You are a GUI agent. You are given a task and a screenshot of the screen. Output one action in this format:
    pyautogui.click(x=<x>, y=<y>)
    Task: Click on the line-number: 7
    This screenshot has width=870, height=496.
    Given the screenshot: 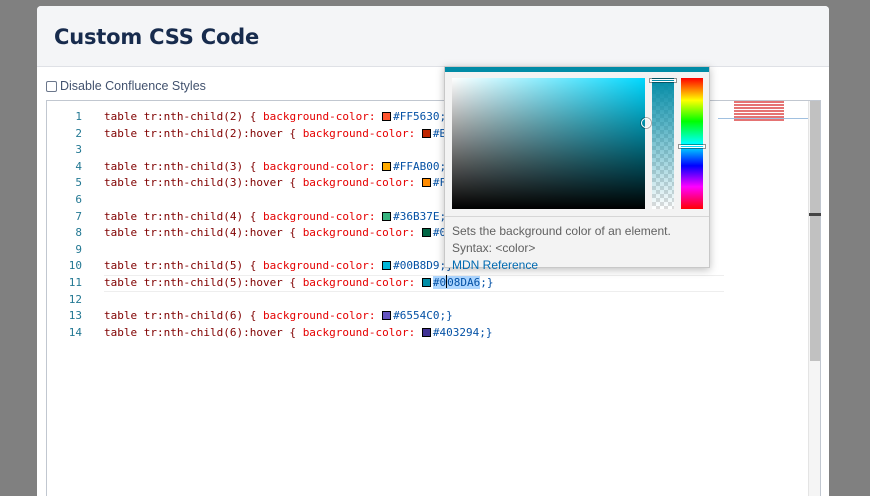 What is the action you would take?
    pyautogui.click(x=78, y=216)
    